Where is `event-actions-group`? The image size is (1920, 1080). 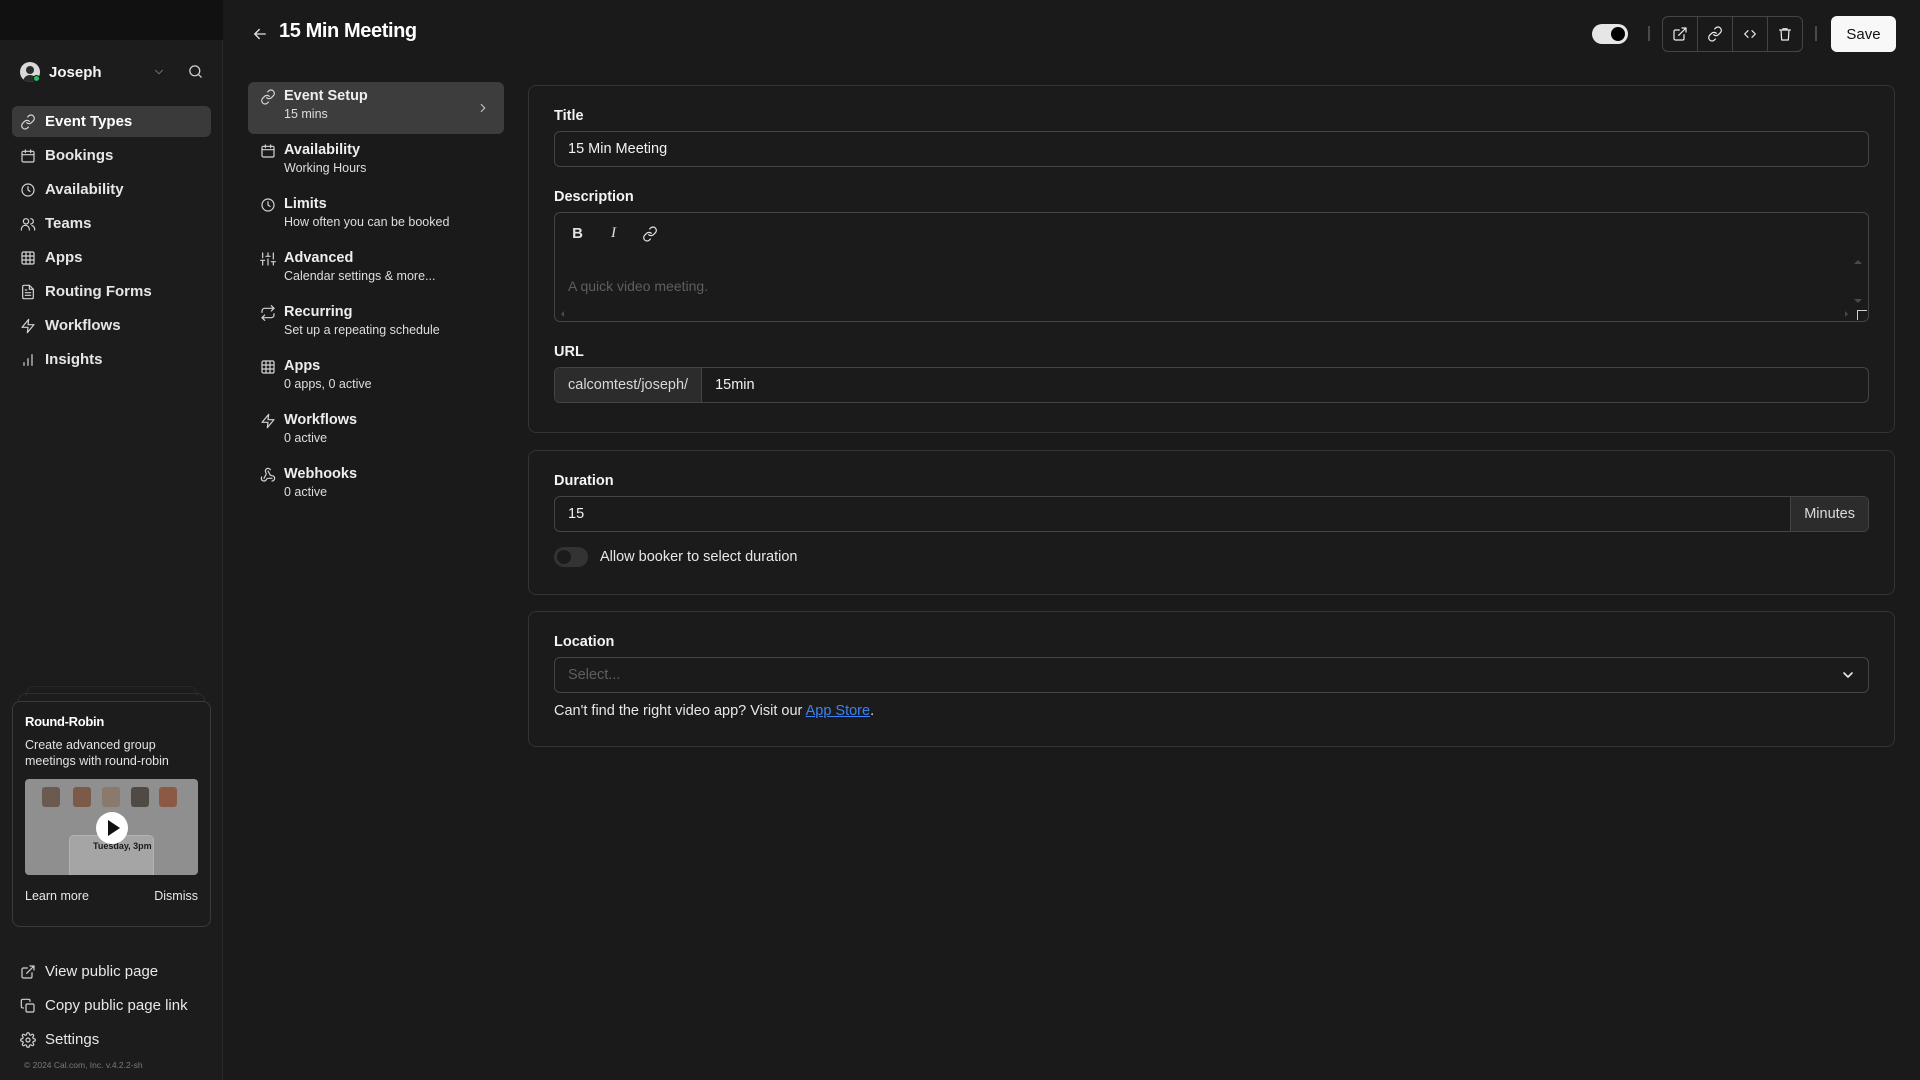 event-actions-group is located at coordinates (1732, 34).